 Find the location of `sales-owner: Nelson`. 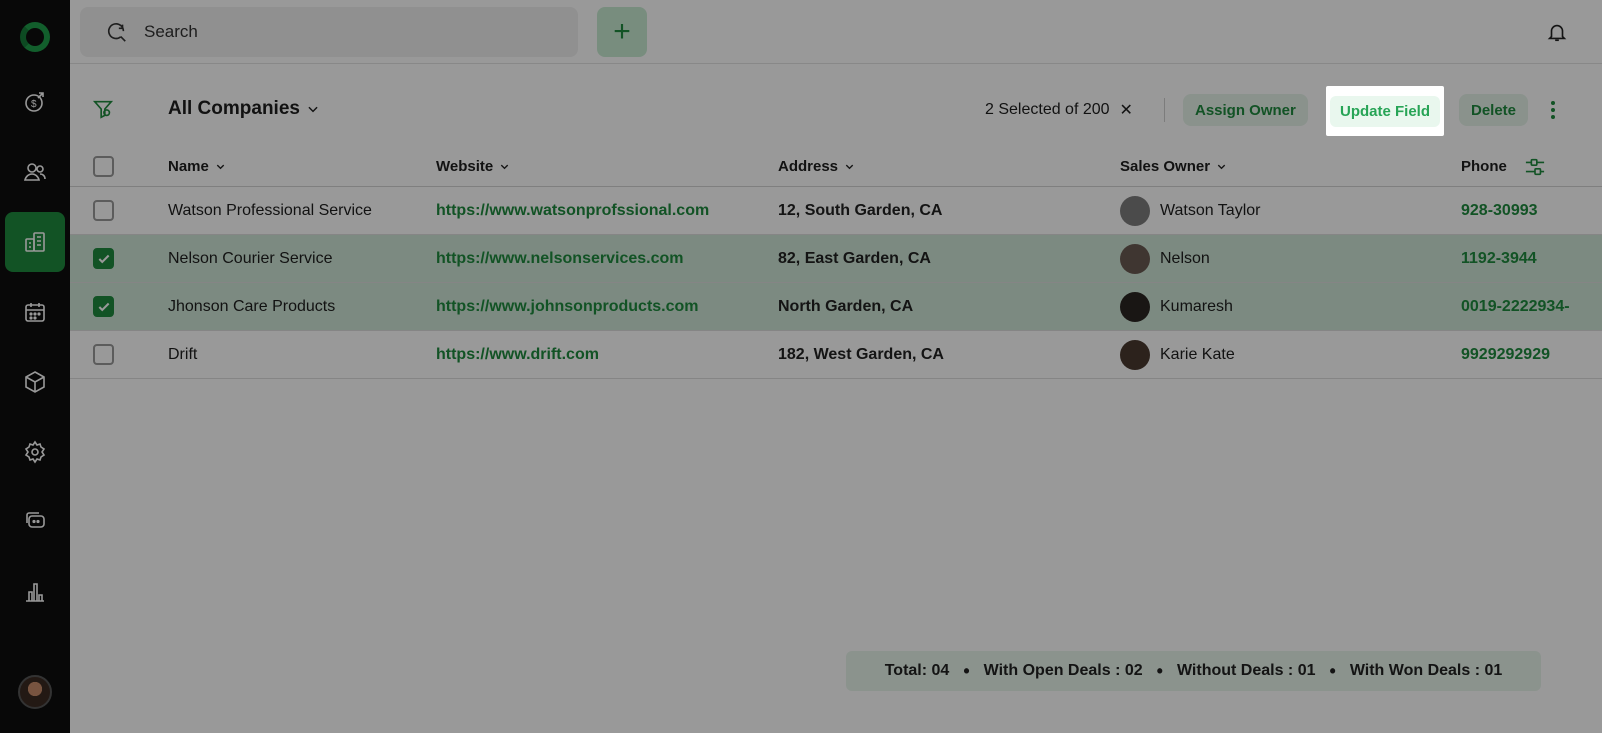

sales-owner: Nelson is located at coordinates (1165, 258).